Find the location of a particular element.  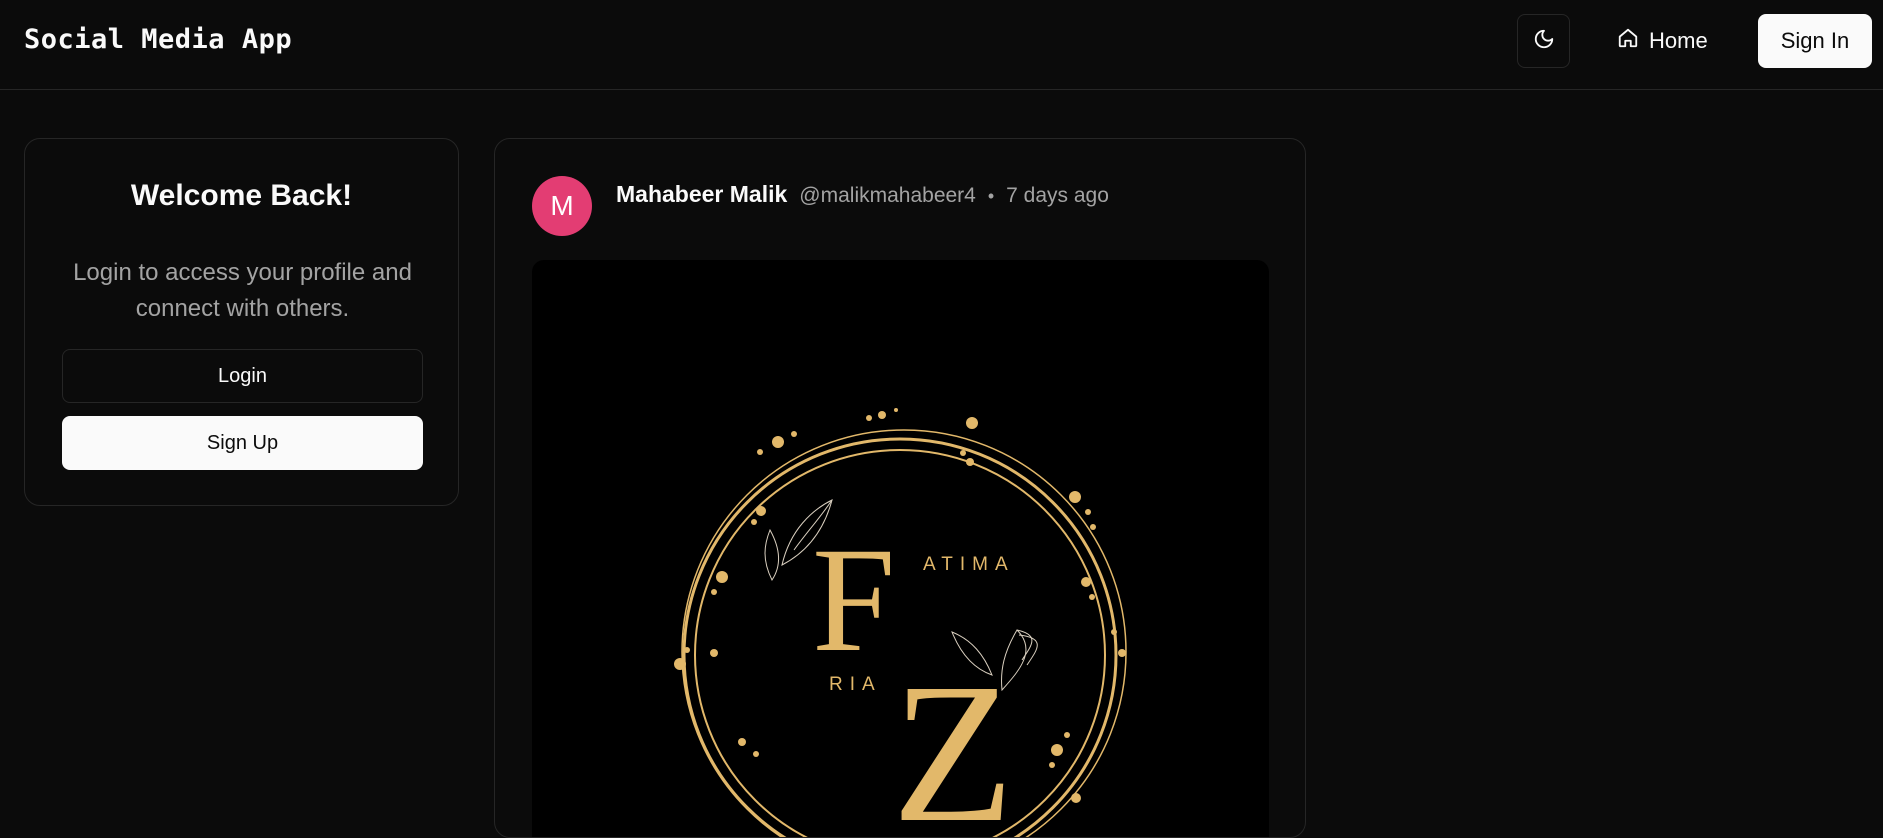

author-handle: @malikmahabeer4 is located at coordinates (887, 196).